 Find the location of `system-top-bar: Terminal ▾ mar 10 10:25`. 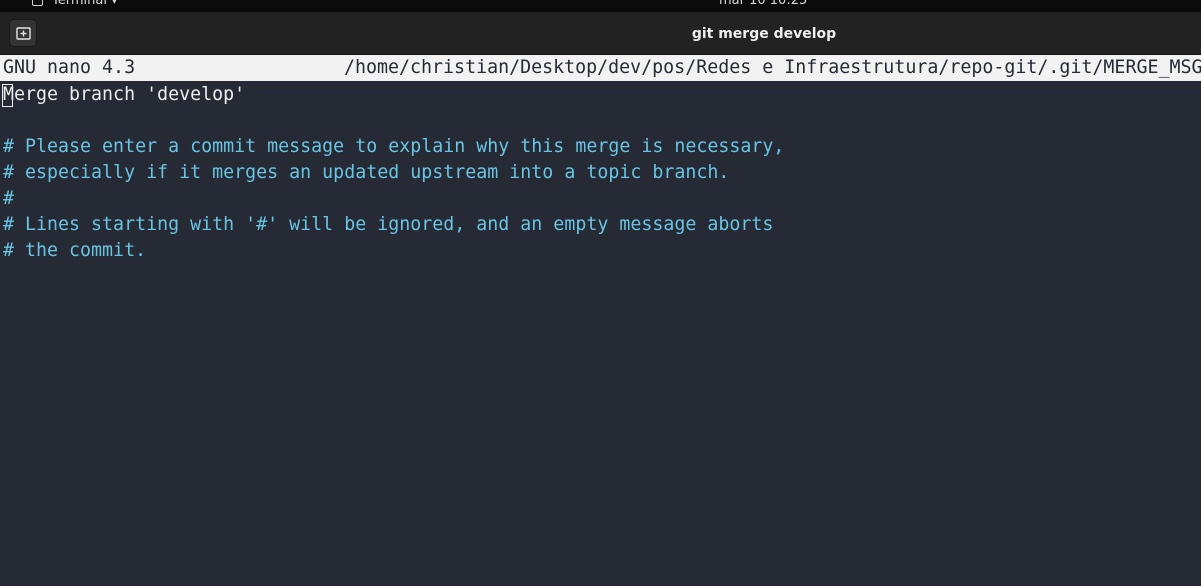

system-top-bar: Terminal ▾ mar 10 10:25 is located at coordinates (600, 6).